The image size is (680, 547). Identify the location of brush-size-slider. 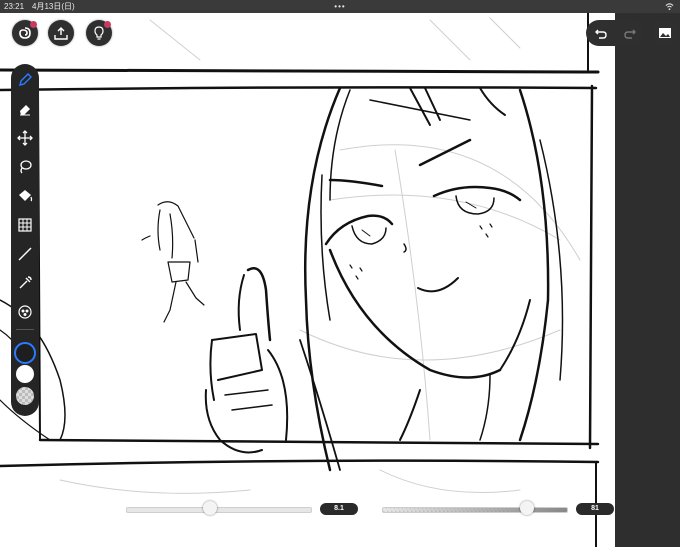
(219, 509).